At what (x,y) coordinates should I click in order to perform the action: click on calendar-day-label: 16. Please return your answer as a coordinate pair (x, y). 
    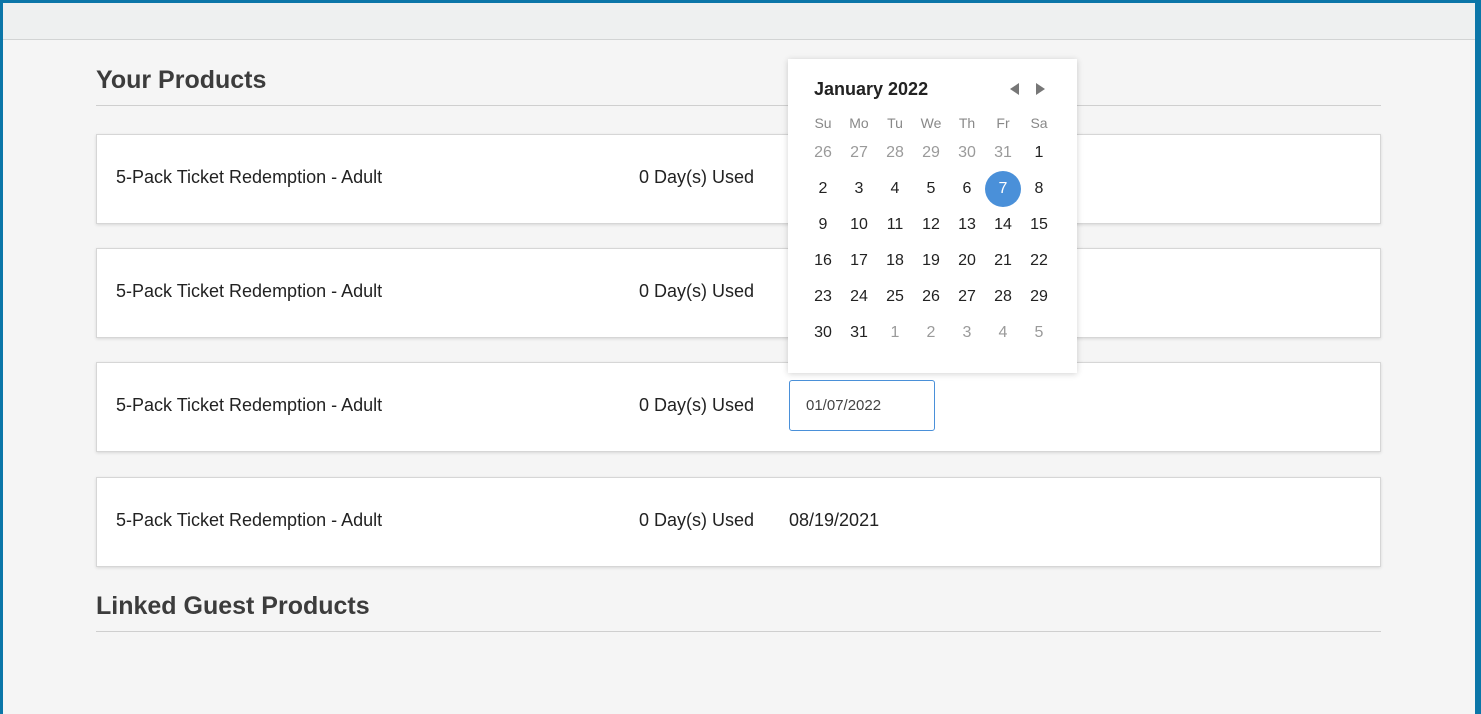
    Looking at the image, I should click on (823, 260).